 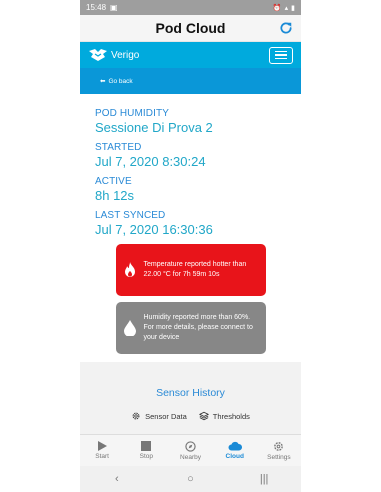 I want to click on refresh-icon, so click(x=286, y=28).